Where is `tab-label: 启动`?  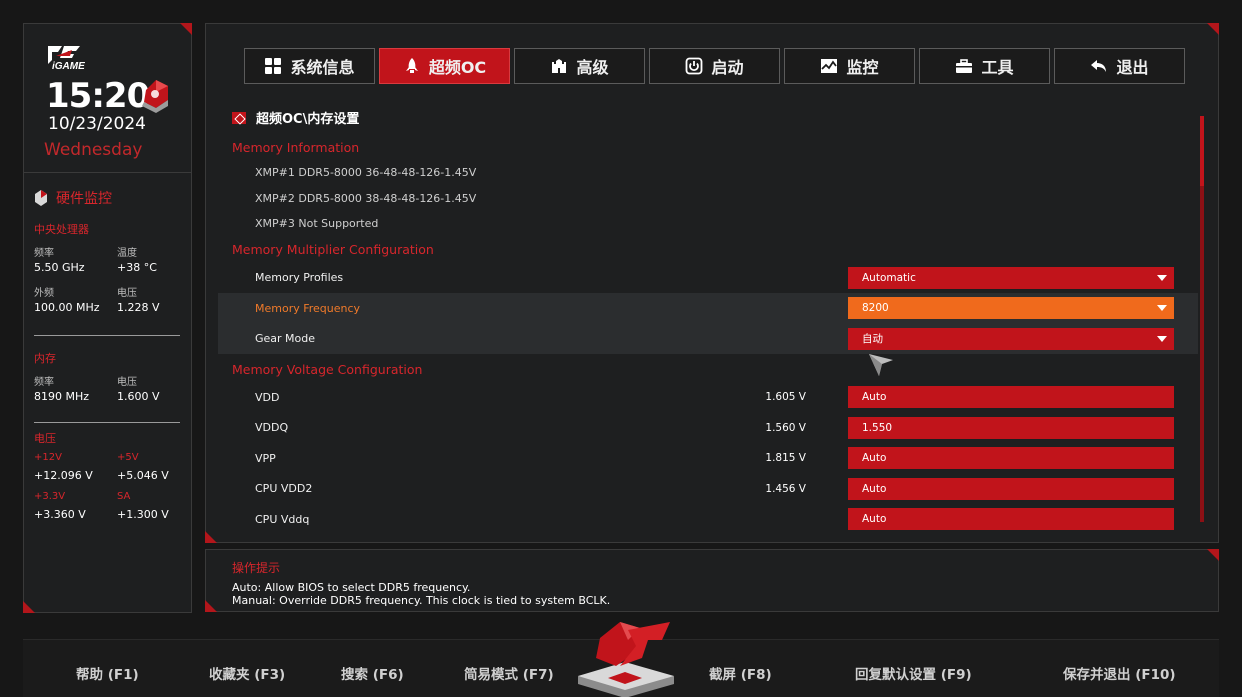
tab-label: 启动 is located at coordinates (727, 67).